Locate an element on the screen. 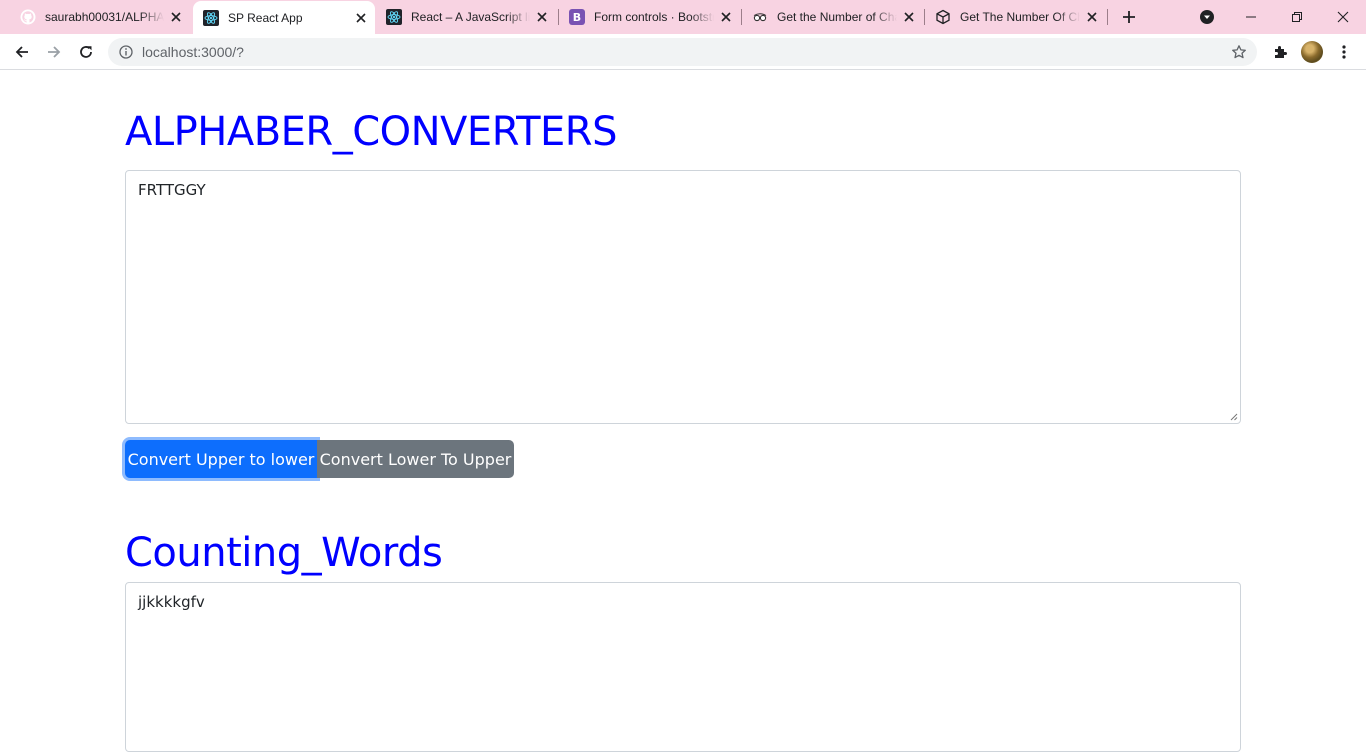 This screenshot has width=1366, height=752. resize-grip-icon is located at coordinates (1233, 416).